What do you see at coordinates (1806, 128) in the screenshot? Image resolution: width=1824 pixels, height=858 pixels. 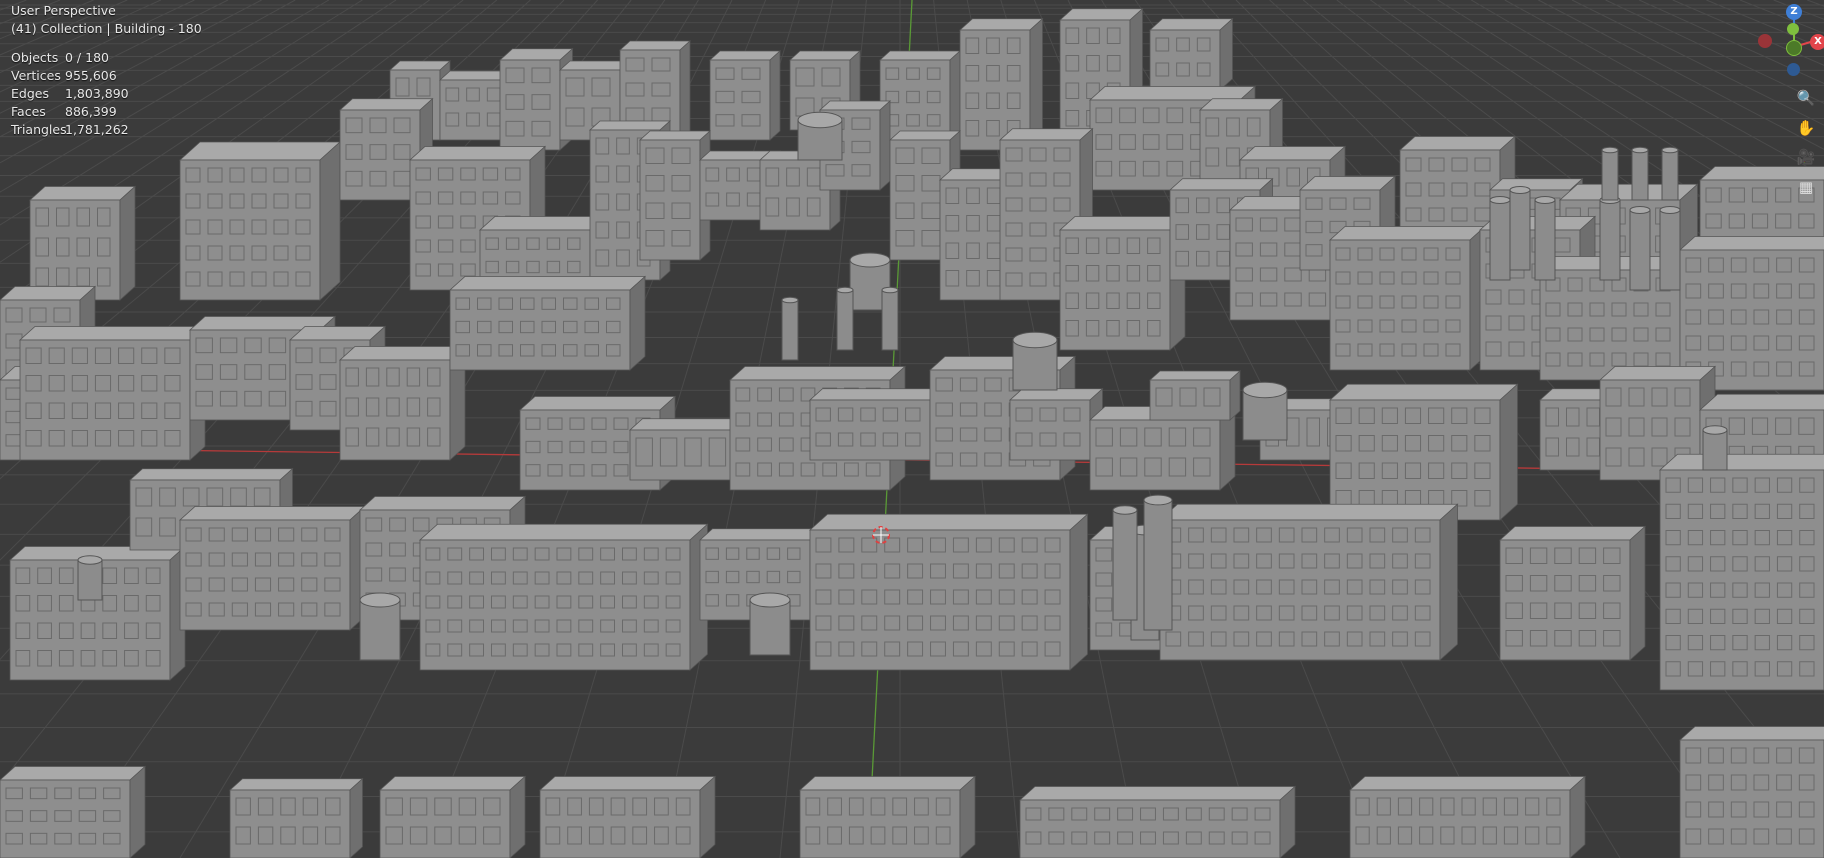 I see `hand-pan-icon: ✋` at bounding box center [1806, 128].